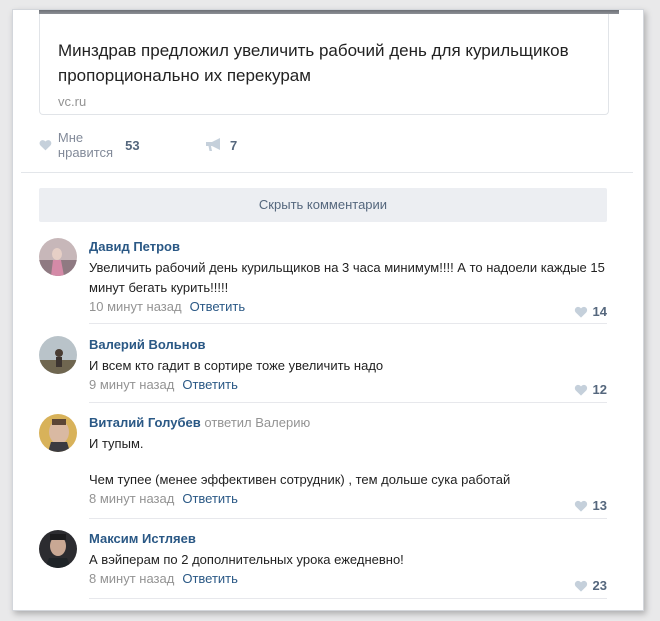 This screenshot has height=621, width=660. I want to click on comment-meta: 10 минут назад Ответить, so click(349, 307).